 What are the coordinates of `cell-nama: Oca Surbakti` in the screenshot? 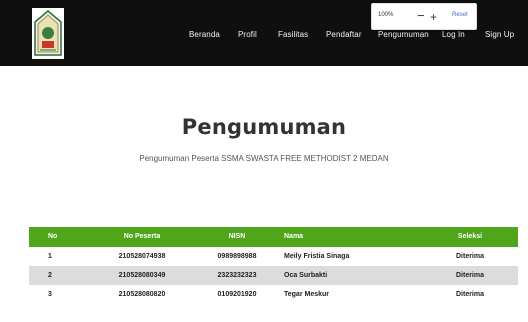 It's located at (306, 275).